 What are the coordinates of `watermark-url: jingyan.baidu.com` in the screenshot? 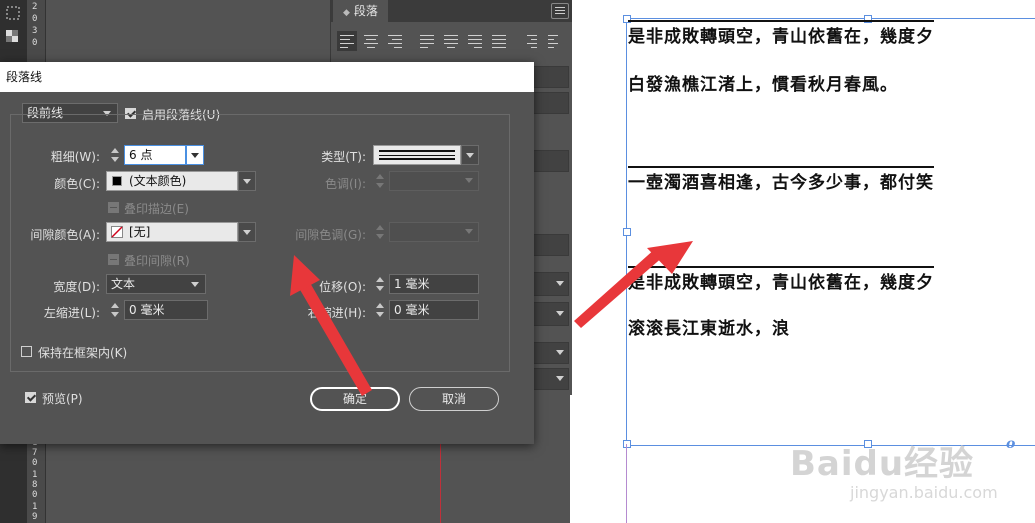 It's located at (924, 492).